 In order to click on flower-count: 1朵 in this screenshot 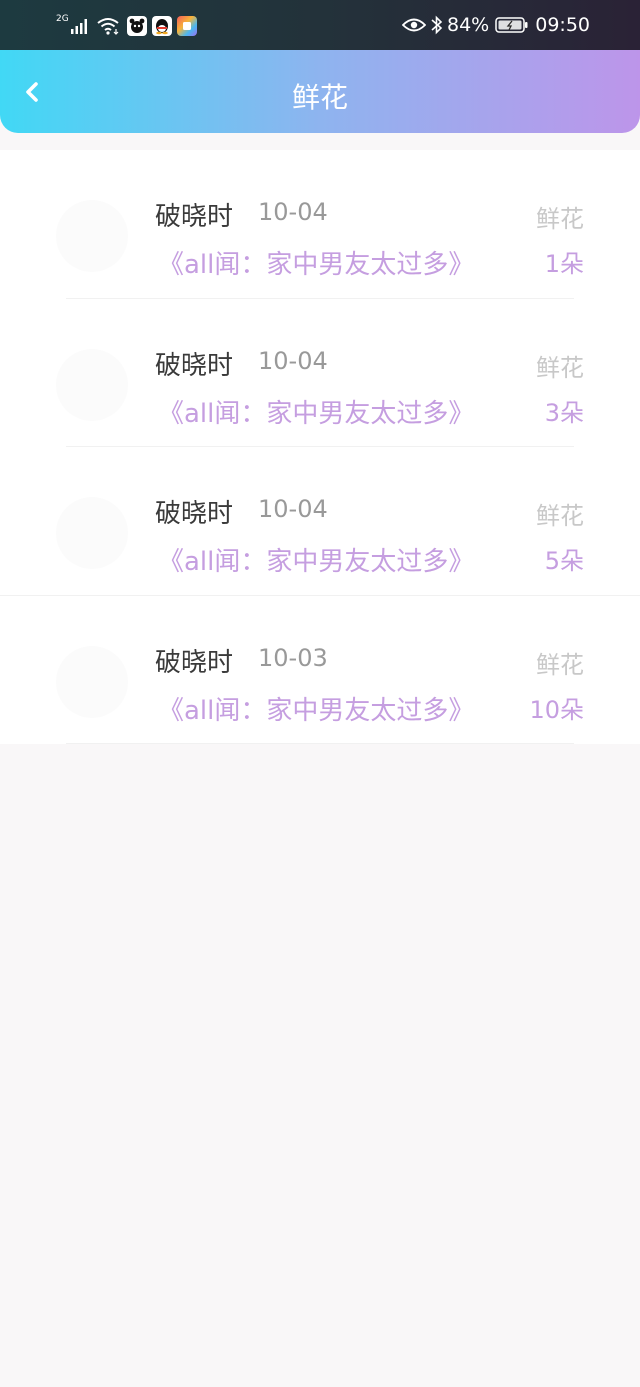, I will do `click(564, 264)`.